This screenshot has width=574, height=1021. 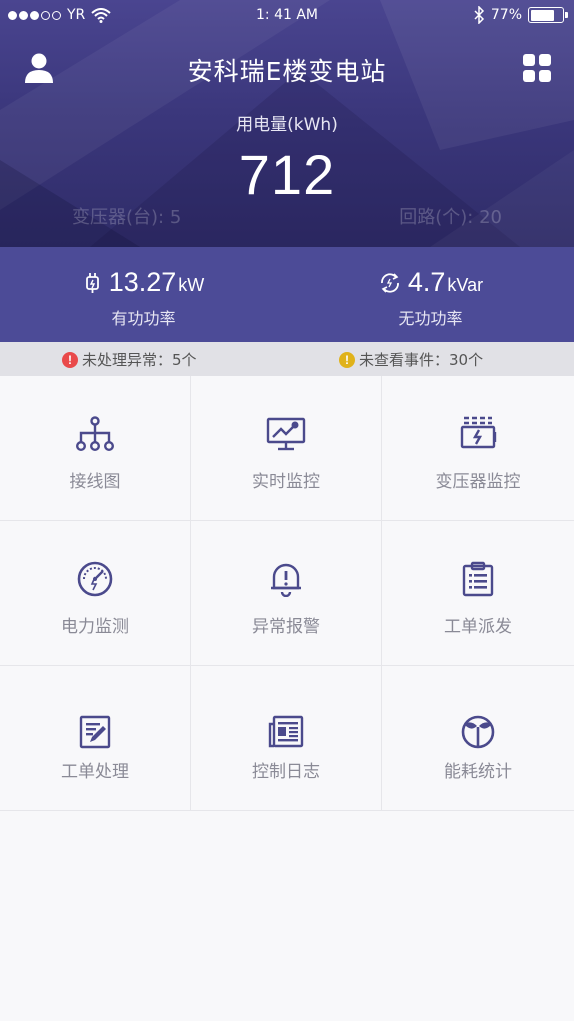 What do you see at coordinates (286, 434) in the screenshot?
I see `monitor-icon` at bounding box center [286, 434].